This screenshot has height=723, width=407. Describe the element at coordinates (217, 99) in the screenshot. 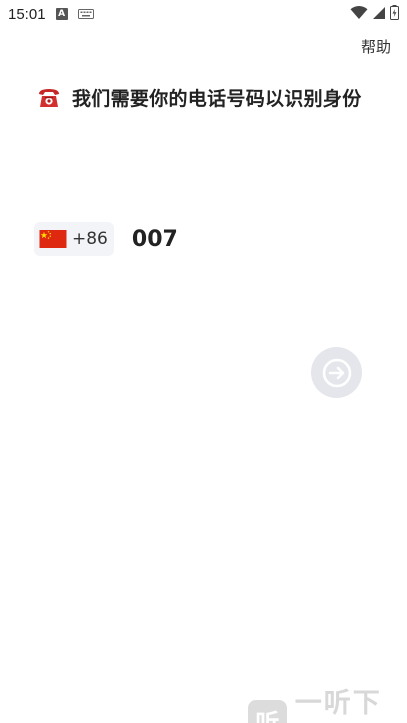

I see `page-title: 我们需要你的电话号码以识别身份` at that location.